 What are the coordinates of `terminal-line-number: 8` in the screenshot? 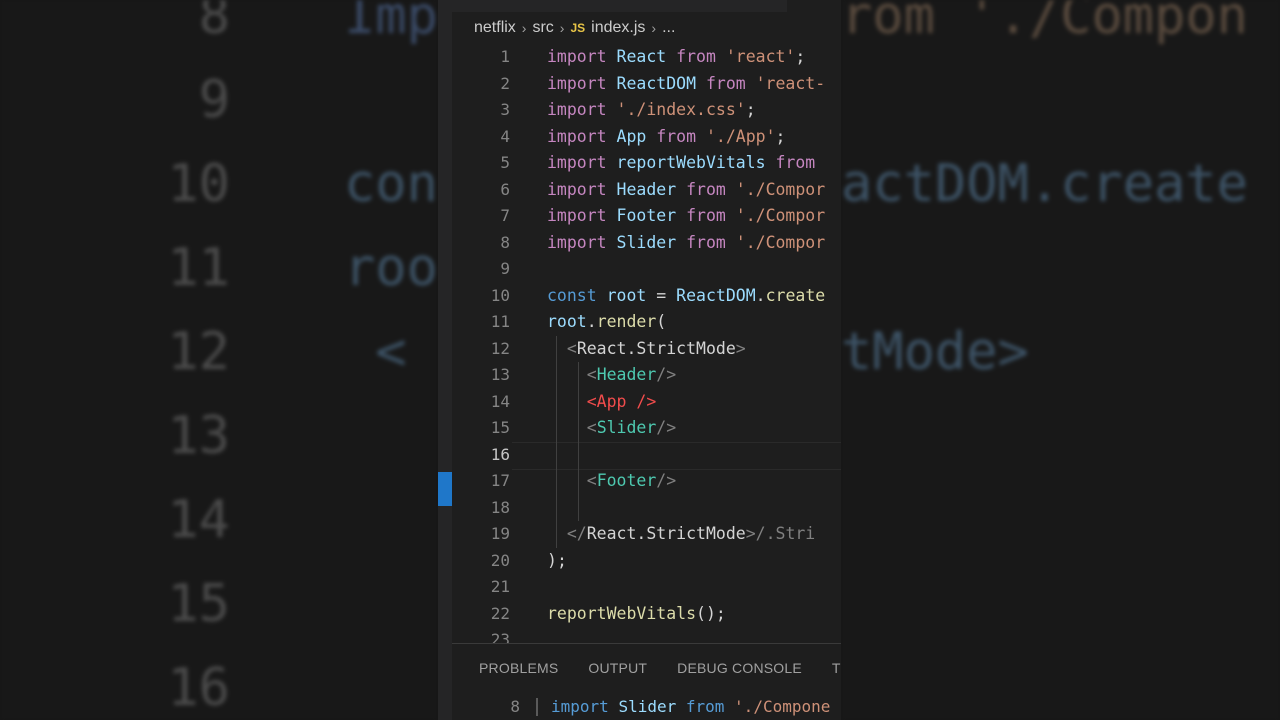 It's located at (515, 706).